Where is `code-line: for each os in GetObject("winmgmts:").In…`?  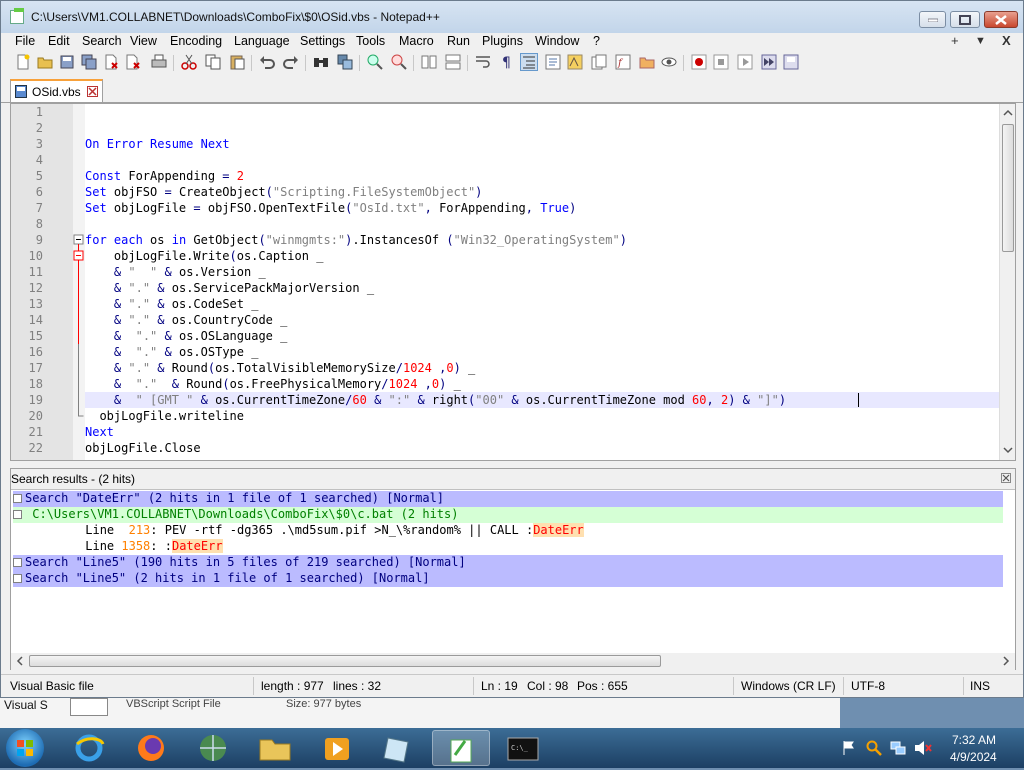 code-line: for each os in GetObject("winmgmts:").In… is located at coordinates (356, 240).